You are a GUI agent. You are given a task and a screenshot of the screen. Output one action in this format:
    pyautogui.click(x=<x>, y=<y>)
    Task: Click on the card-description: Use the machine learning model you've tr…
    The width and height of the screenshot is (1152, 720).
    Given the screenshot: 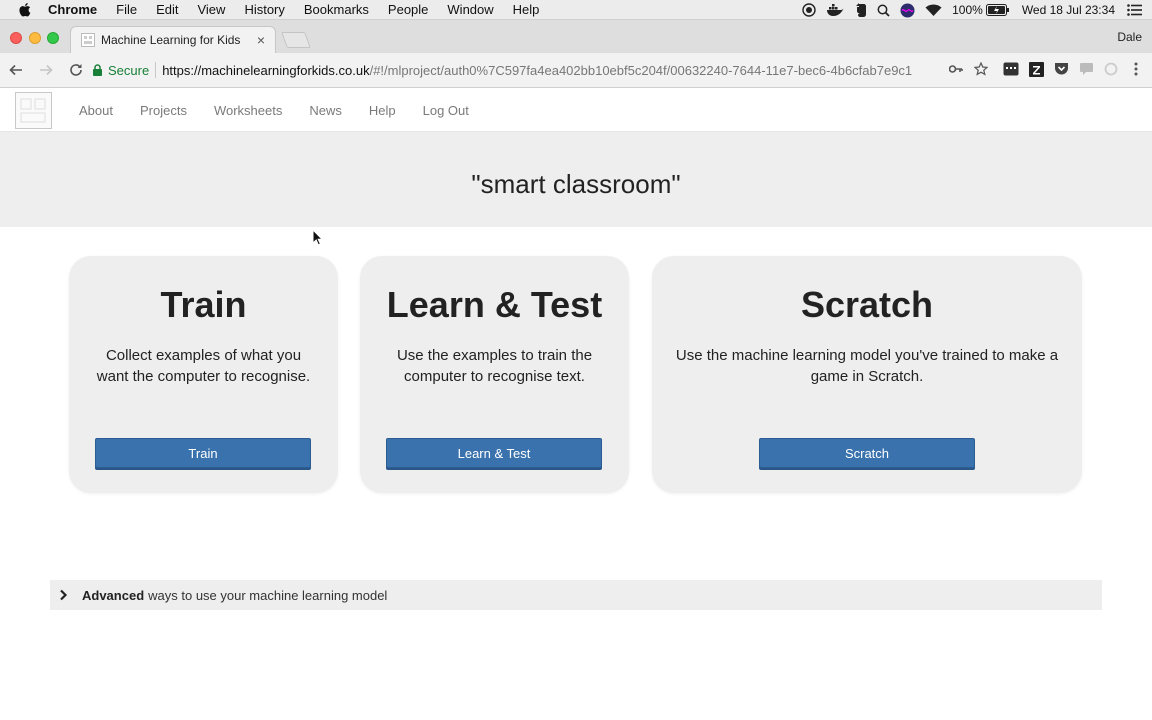 What is the action you would take?
    pyautogui.click(x=867, y=366)
    